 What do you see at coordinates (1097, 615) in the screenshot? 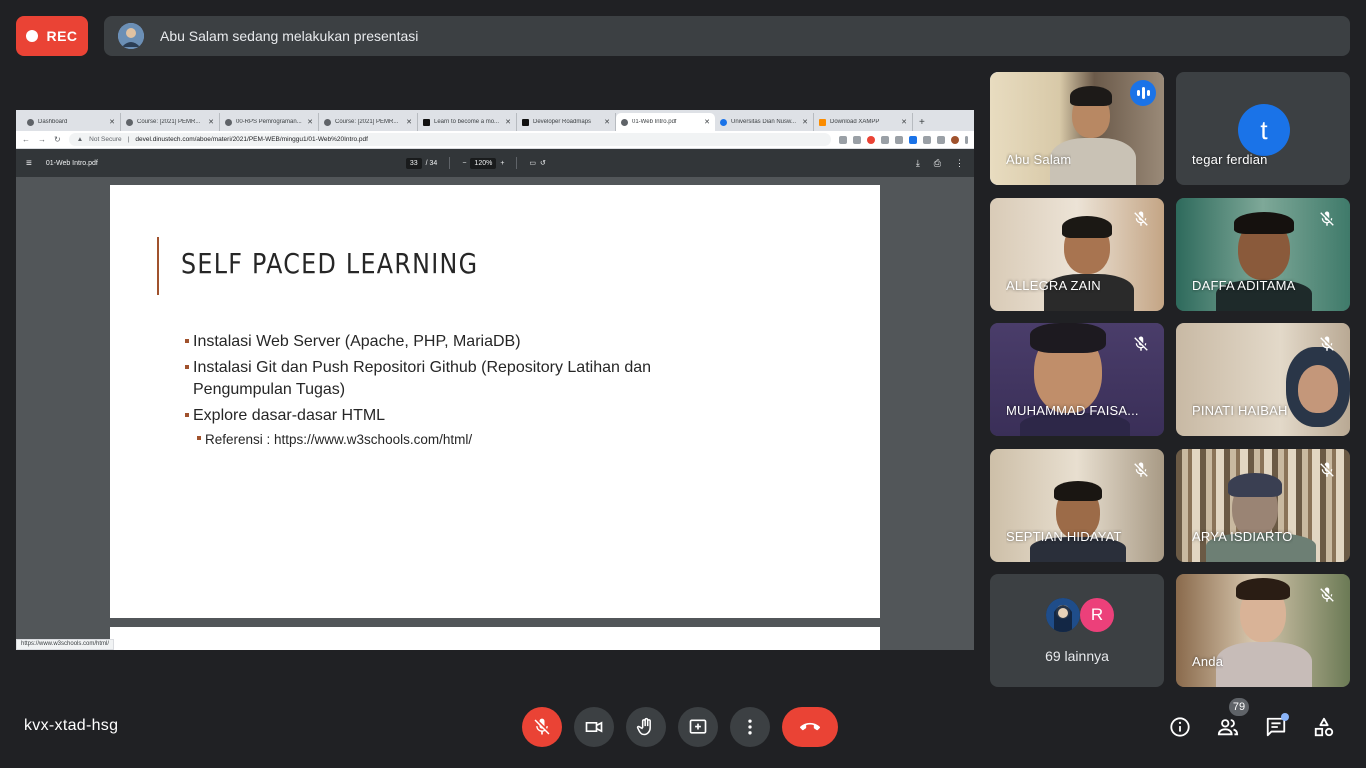
I see `avatar: R` at bounding box center [1097, 615].